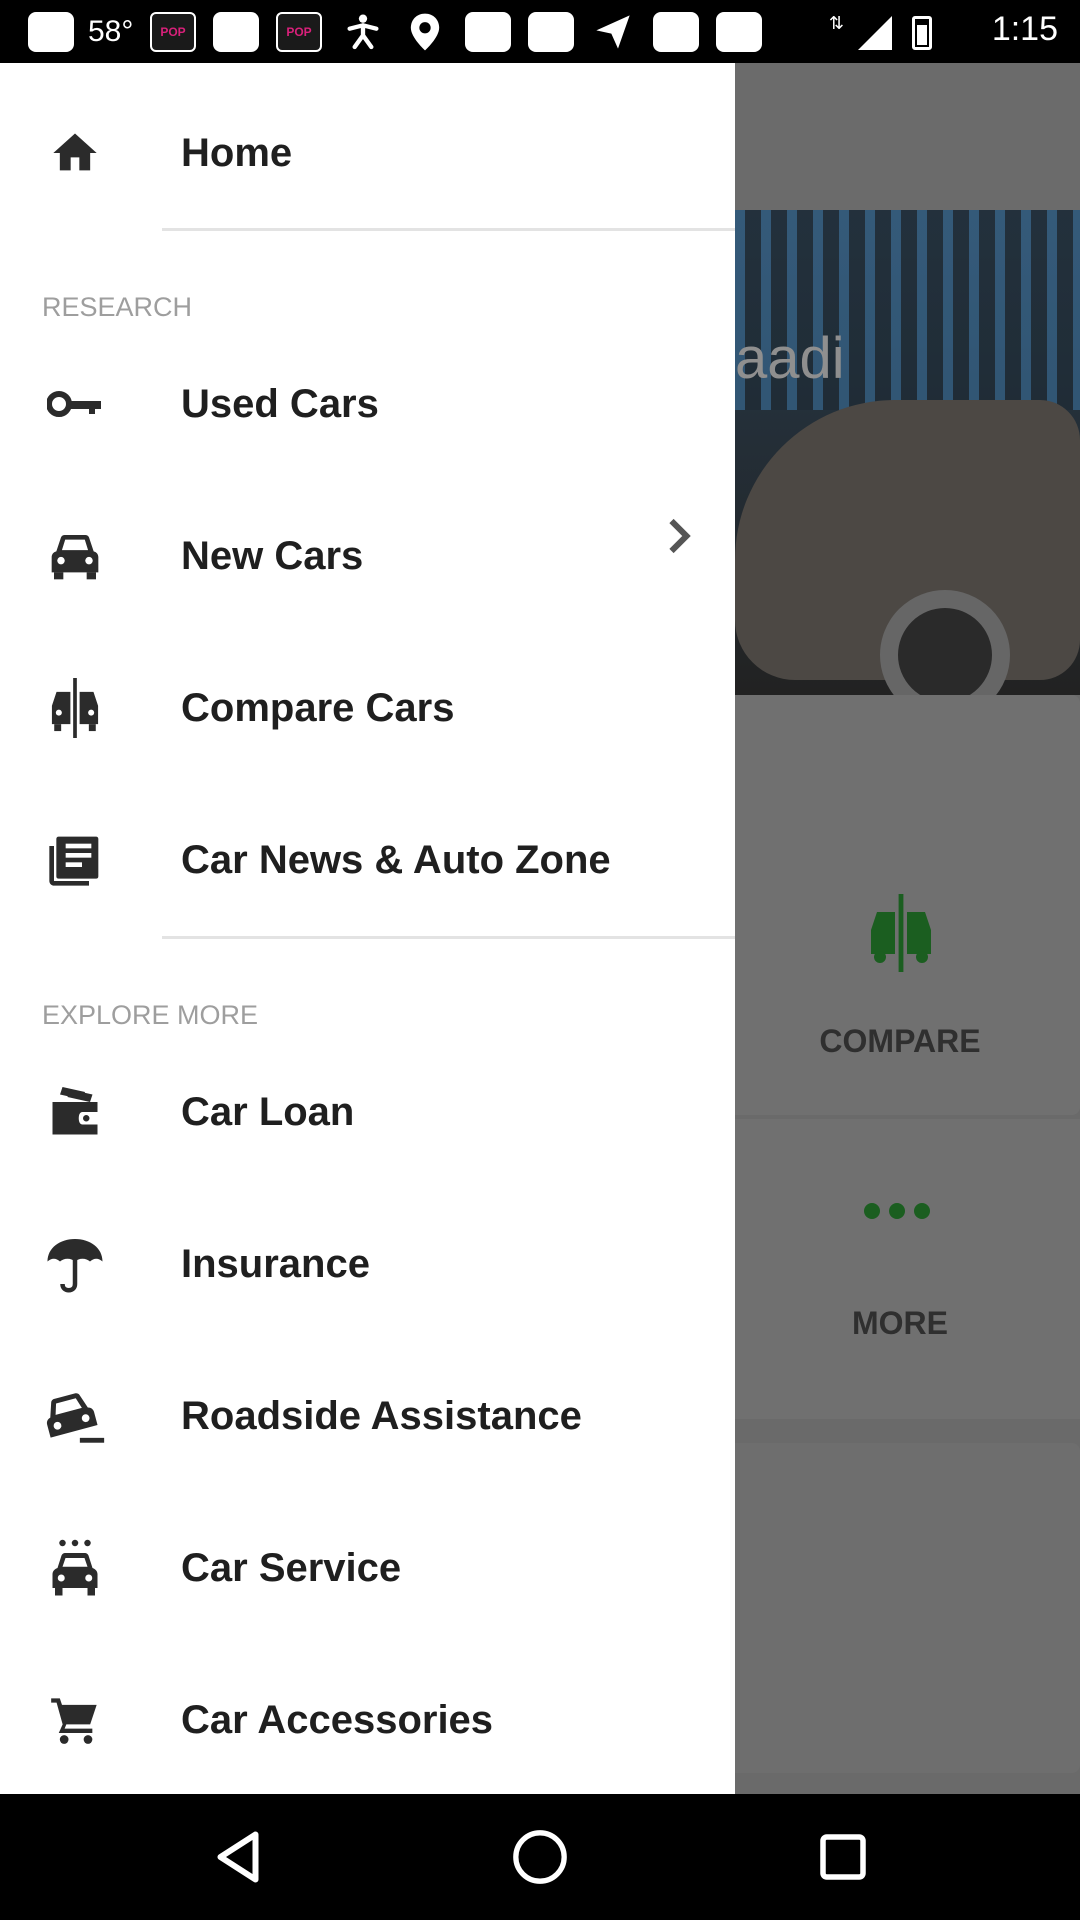  What do you see at coordinates (75, 1264) in the screenshot?
I see `umbrella-icon` at bounding box center [75, 1264].